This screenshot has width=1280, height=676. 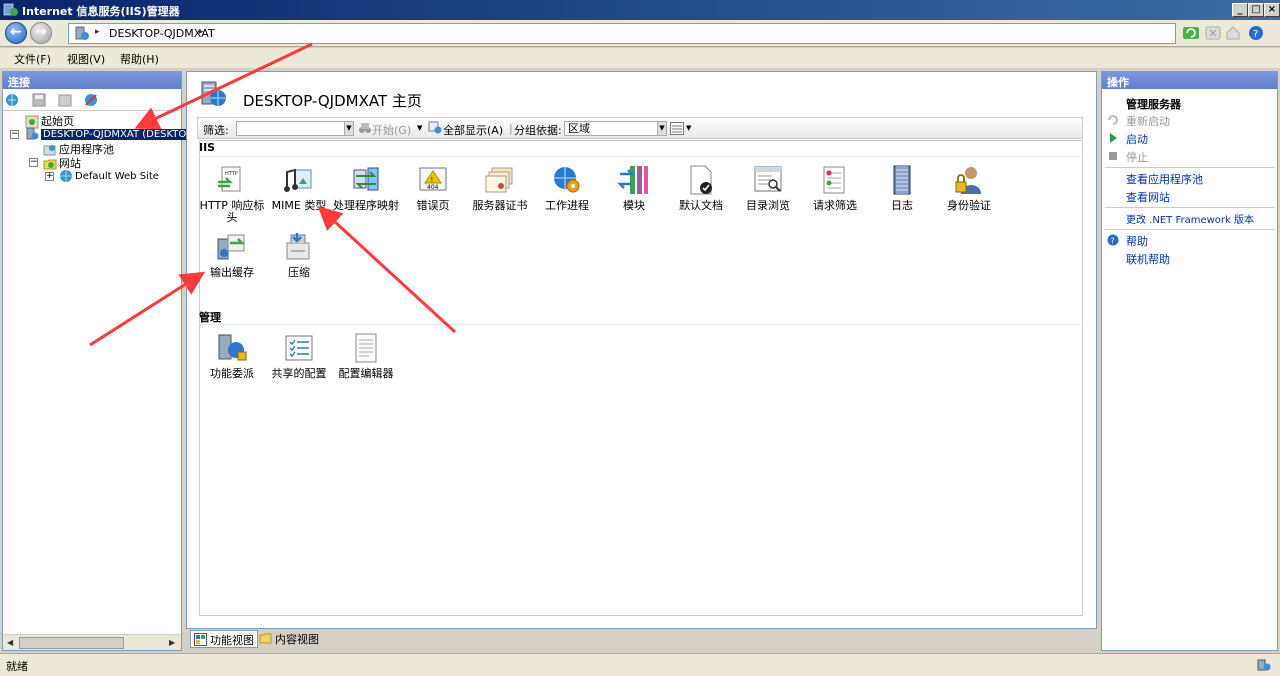 I want to click on feature-mime-types: MIME 类型, so click(x=299, y=188).